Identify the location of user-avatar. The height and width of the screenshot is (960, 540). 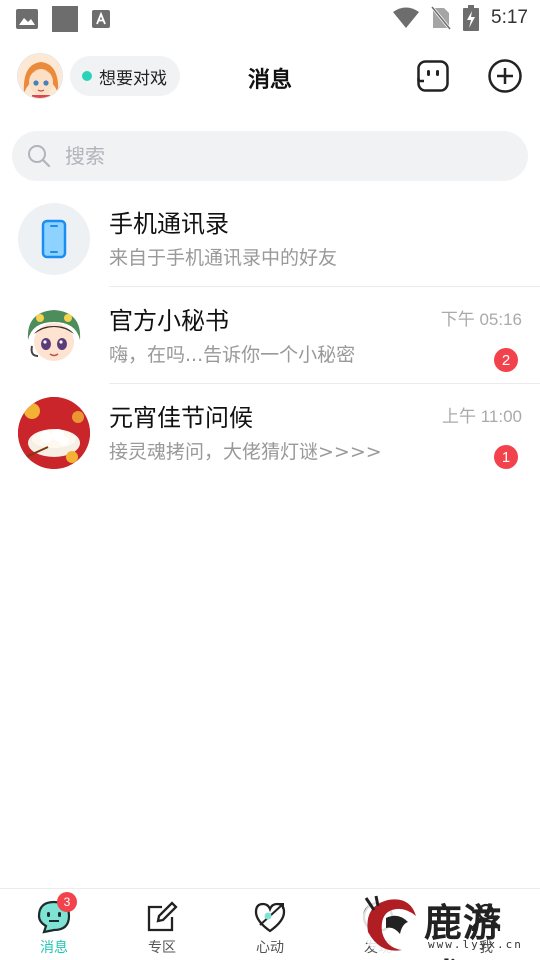
(40, 76).